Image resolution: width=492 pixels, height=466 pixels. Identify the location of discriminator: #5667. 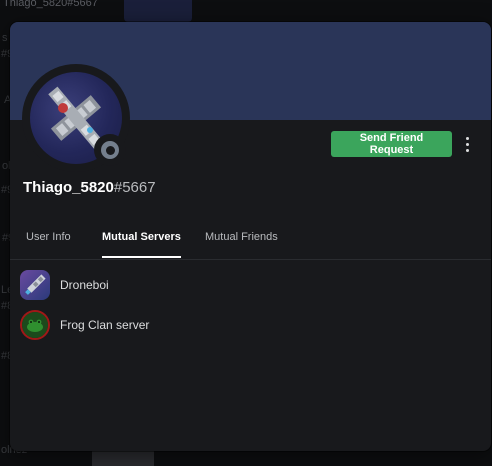
(134, 187).